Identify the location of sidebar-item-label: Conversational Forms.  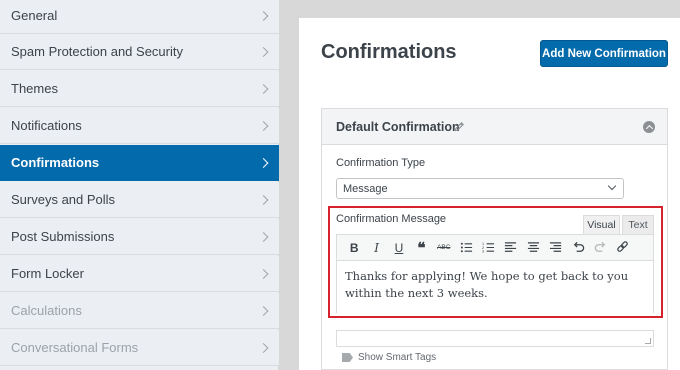
(75, 347).